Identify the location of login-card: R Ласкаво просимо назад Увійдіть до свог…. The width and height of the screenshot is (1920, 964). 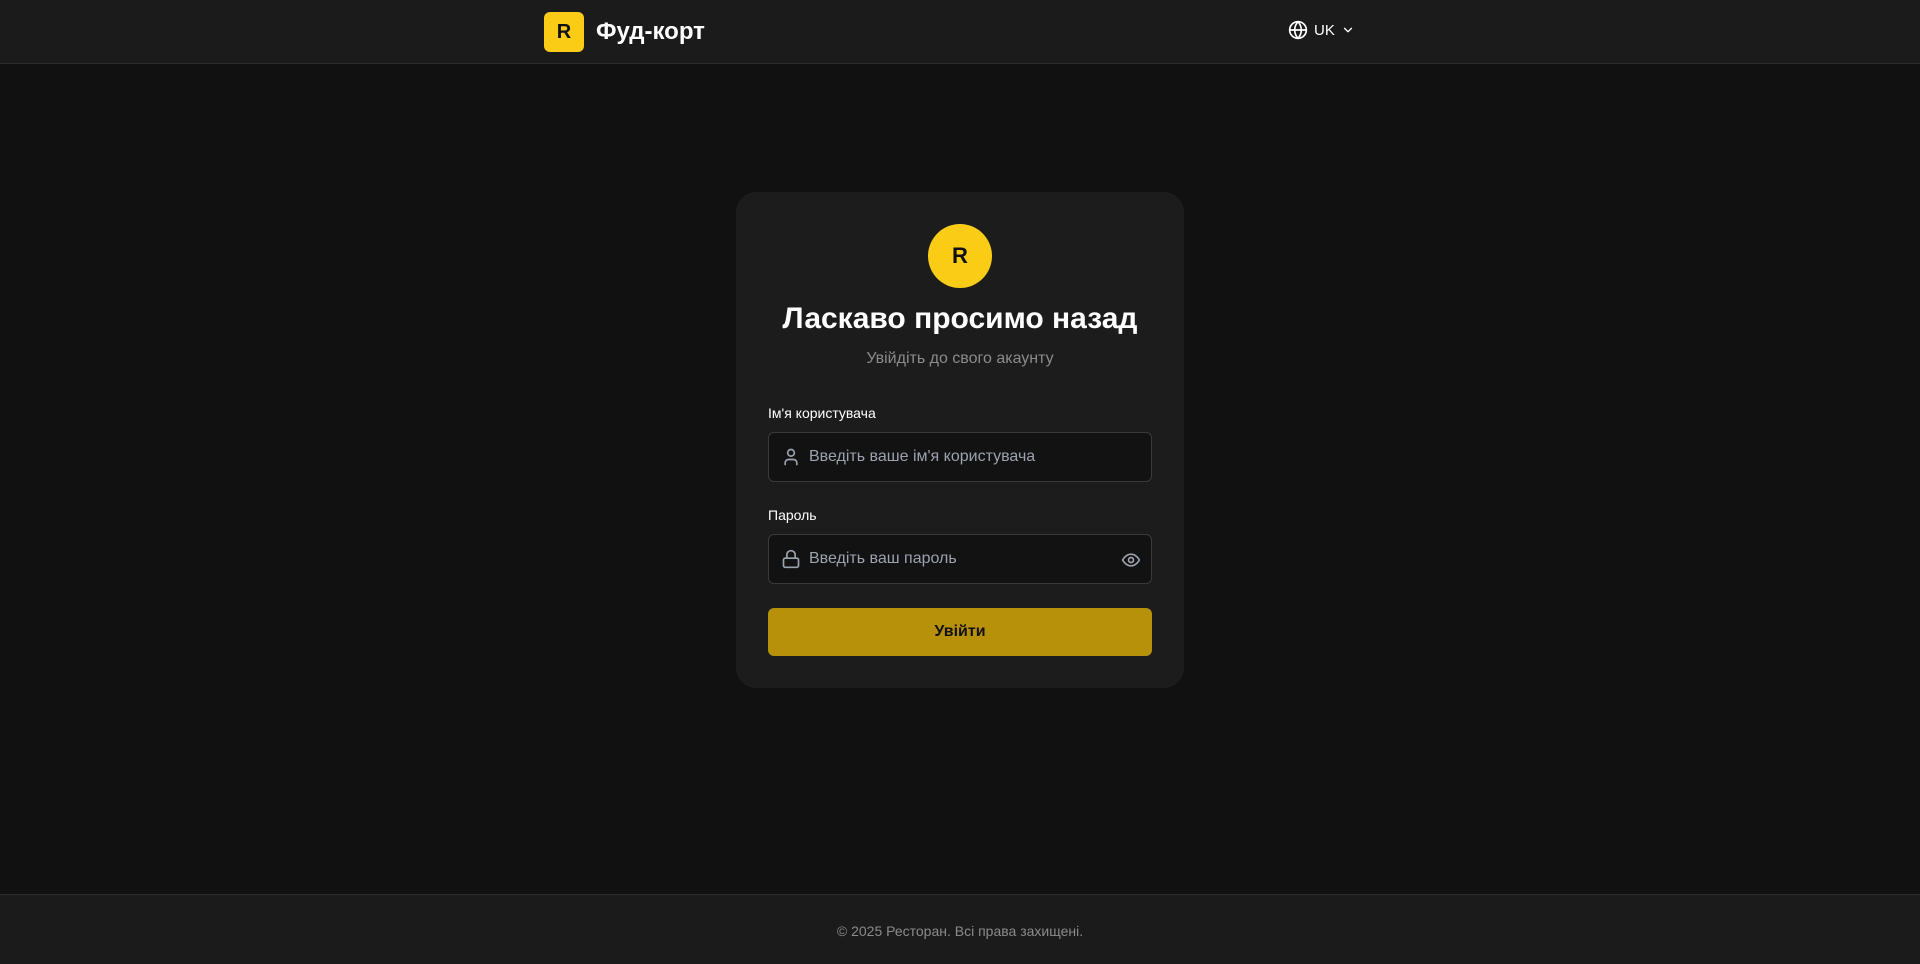
(960, 440).